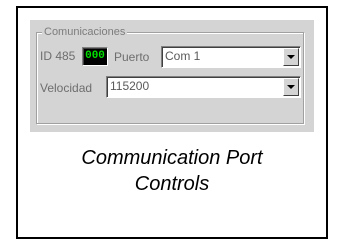  Describe the element at coordinates (172, 184) in the screenshot. I see `caption-line-2: Controls` at that location.